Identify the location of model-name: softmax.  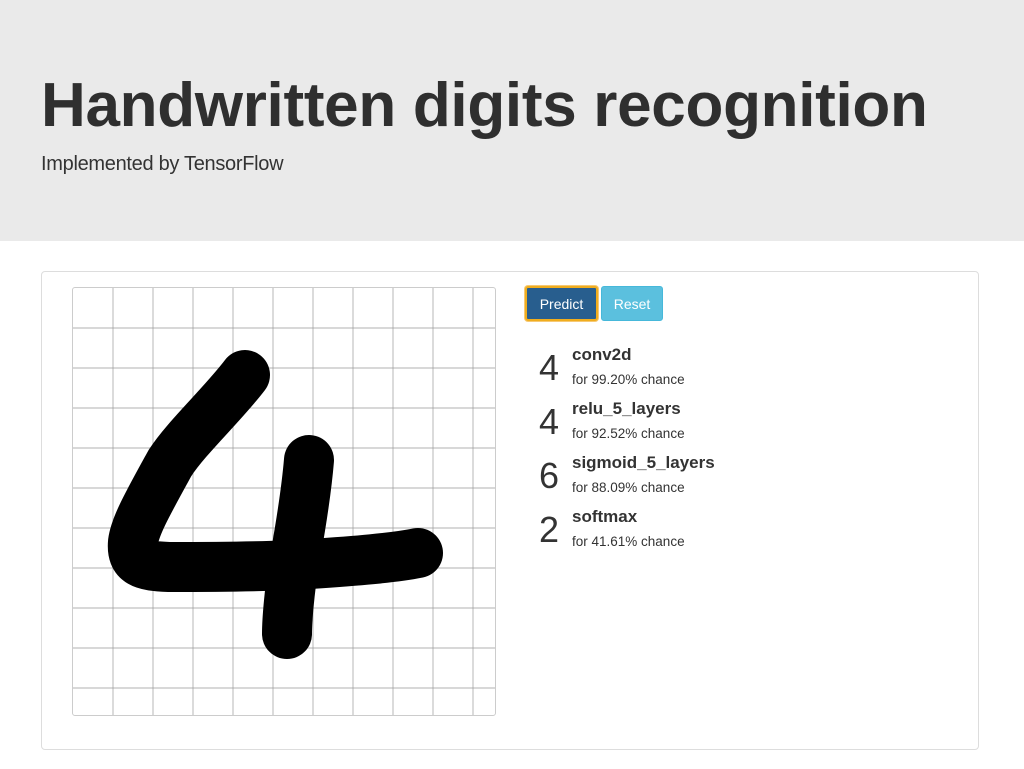
(605, 516).